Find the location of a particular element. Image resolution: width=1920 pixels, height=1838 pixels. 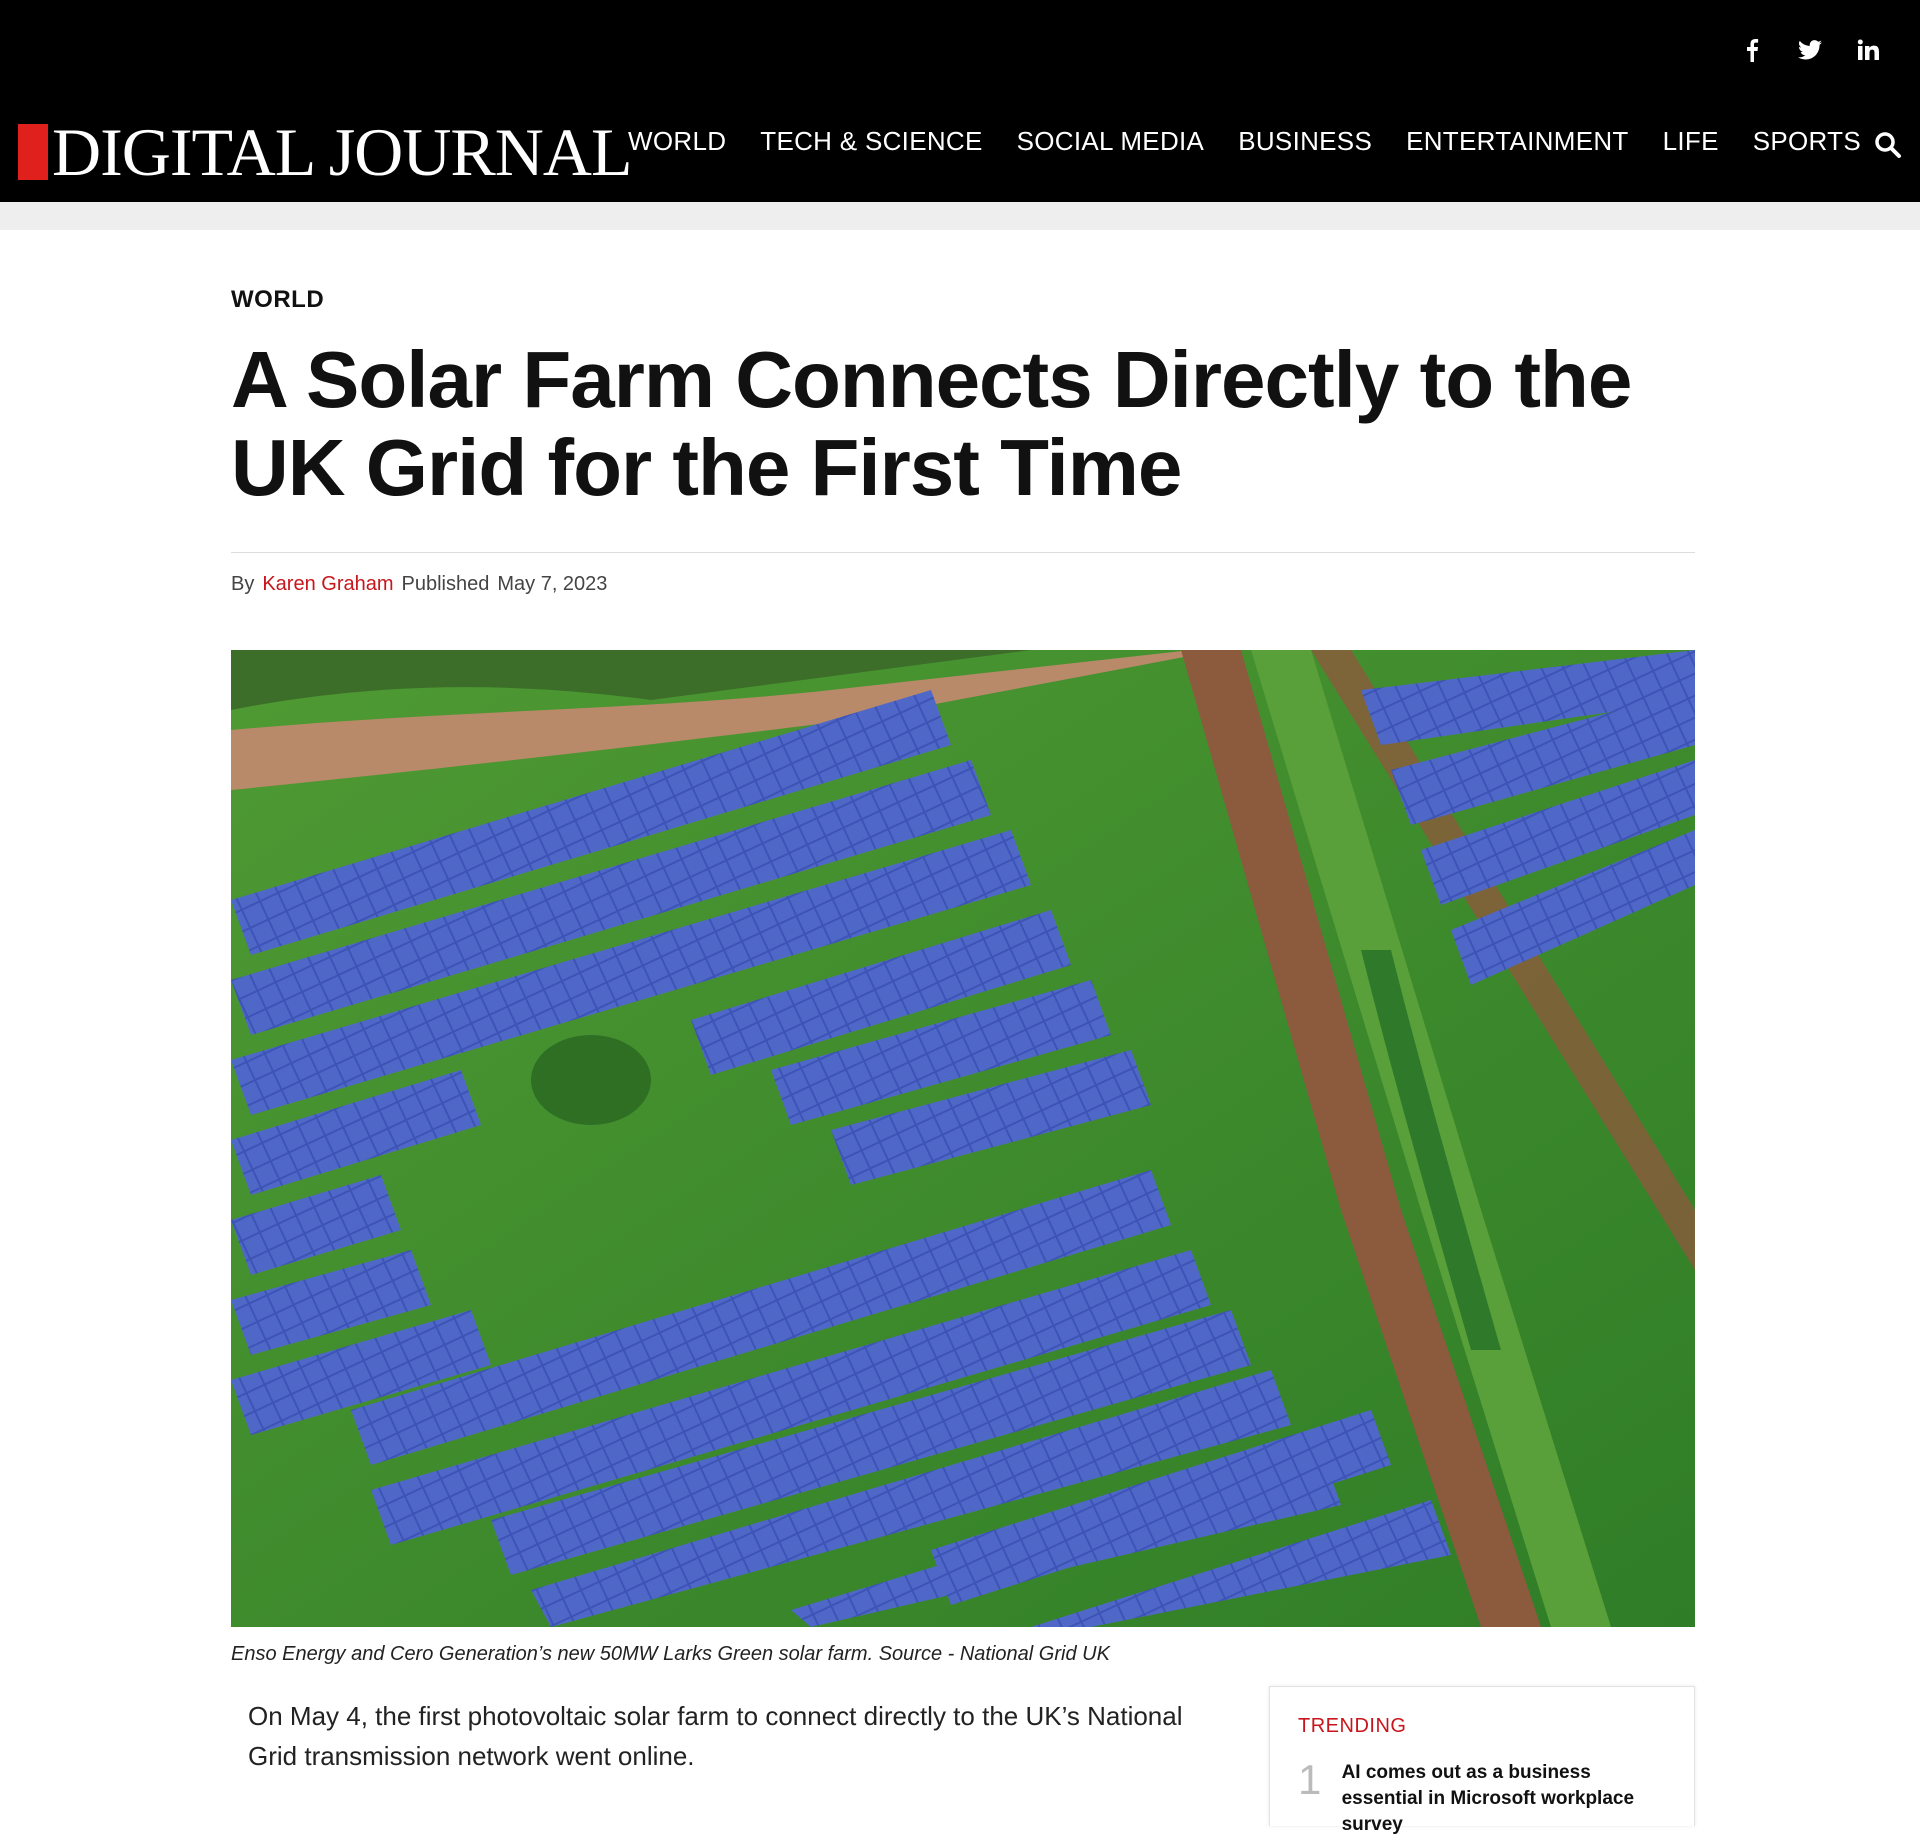

nav-item-social-media: SOCIAL MEDIA is located at coordinates (1111, 141).